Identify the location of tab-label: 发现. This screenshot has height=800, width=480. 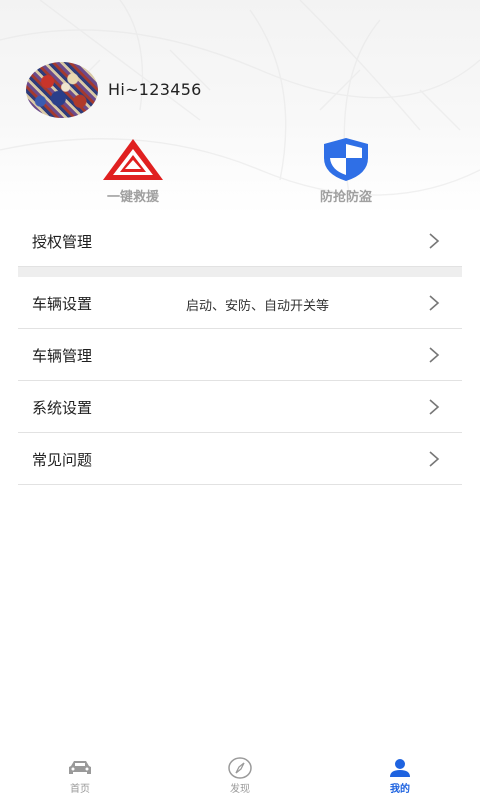
(240, 789).